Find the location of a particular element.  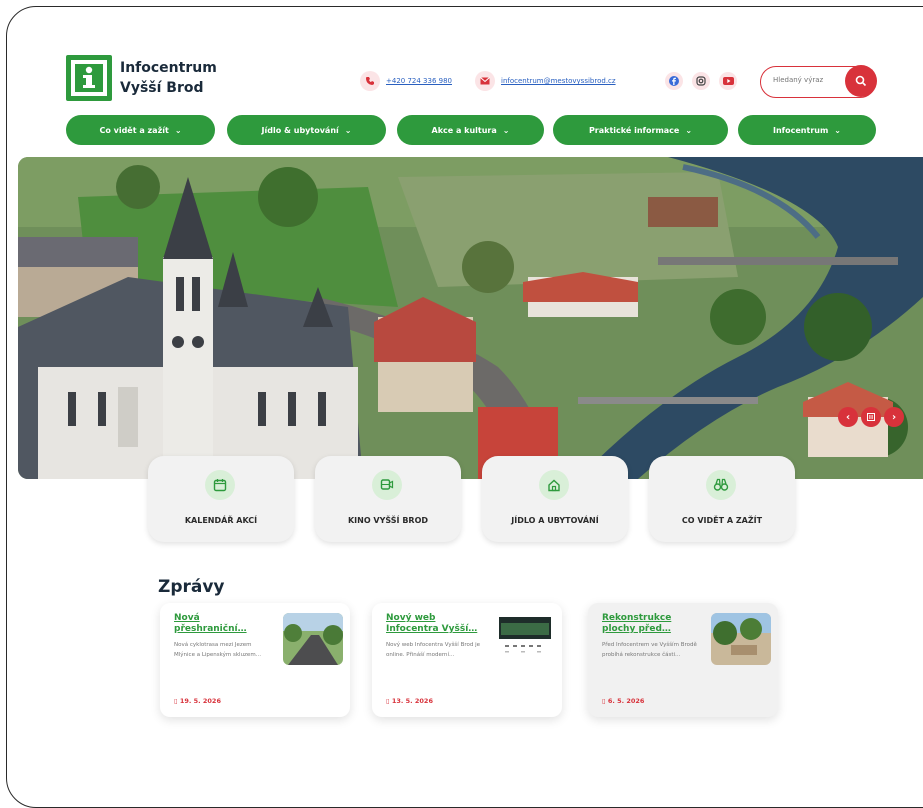

search-input is located at coordinates (803, 80).